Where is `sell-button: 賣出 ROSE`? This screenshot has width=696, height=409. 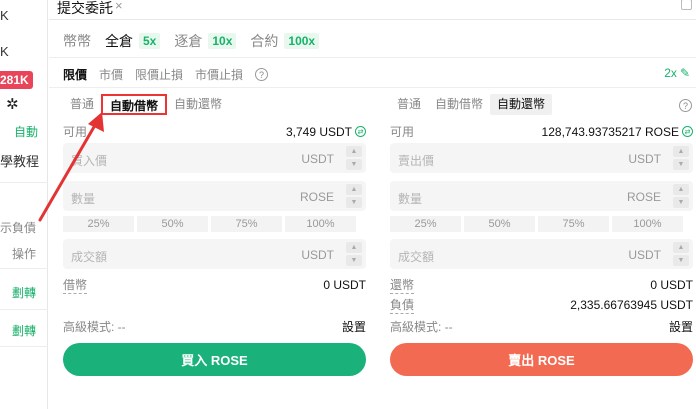 sell-button: 賣出 ROSE is located at coordinates (541, 359).